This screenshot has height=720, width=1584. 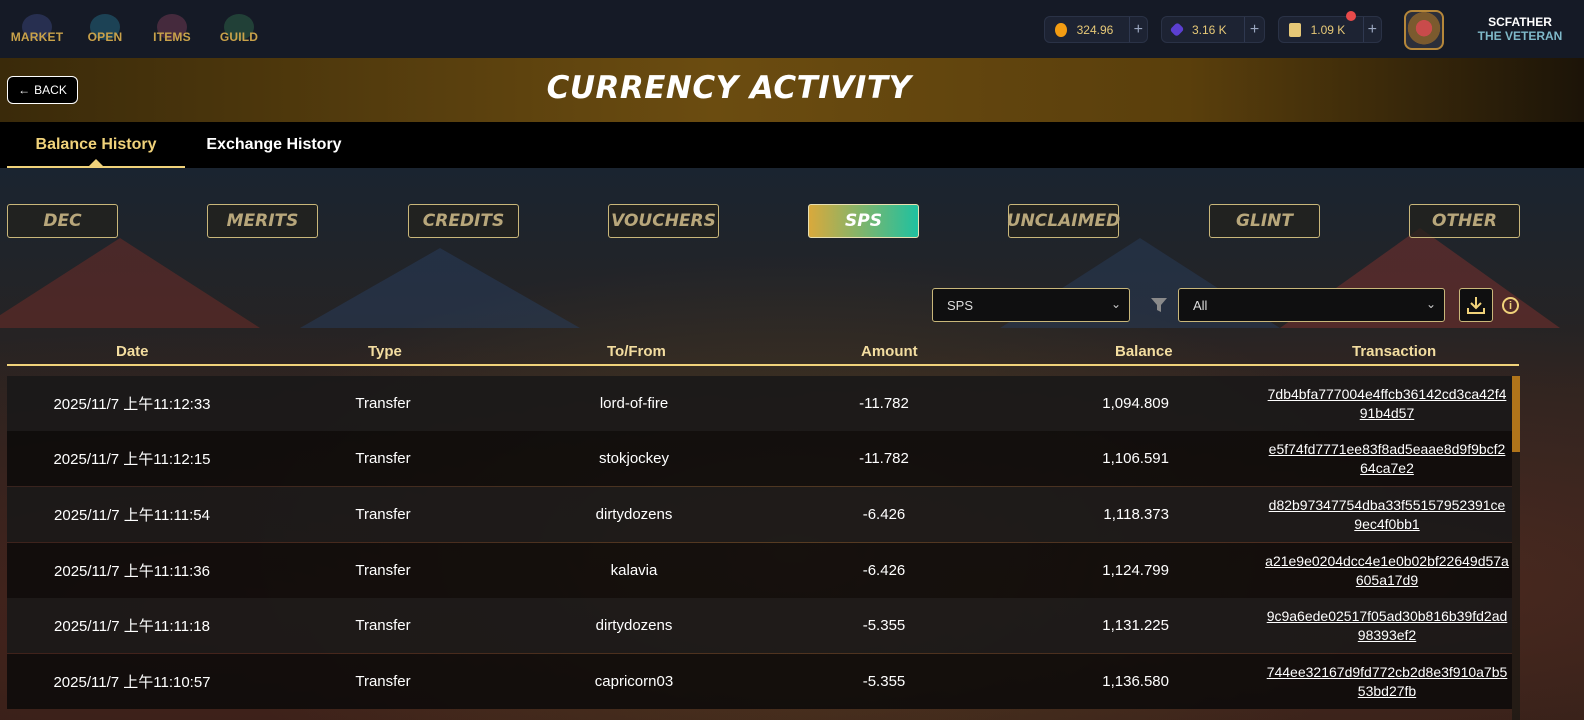 I want to click on category-unclaimed-label: UNCLAIMED, so click(x=1063, y=221).